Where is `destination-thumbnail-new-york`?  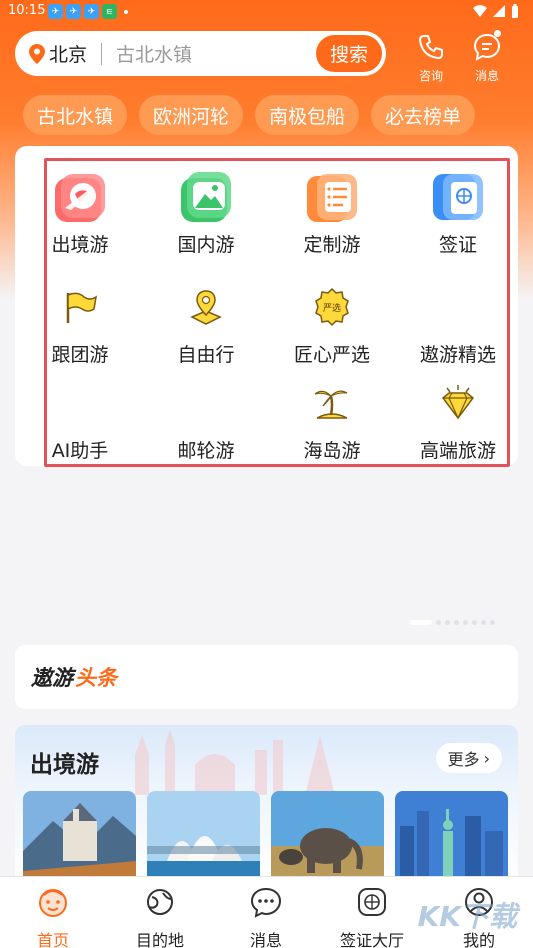 destination-thumbnail-new-york is located at coordinates (451, 838).